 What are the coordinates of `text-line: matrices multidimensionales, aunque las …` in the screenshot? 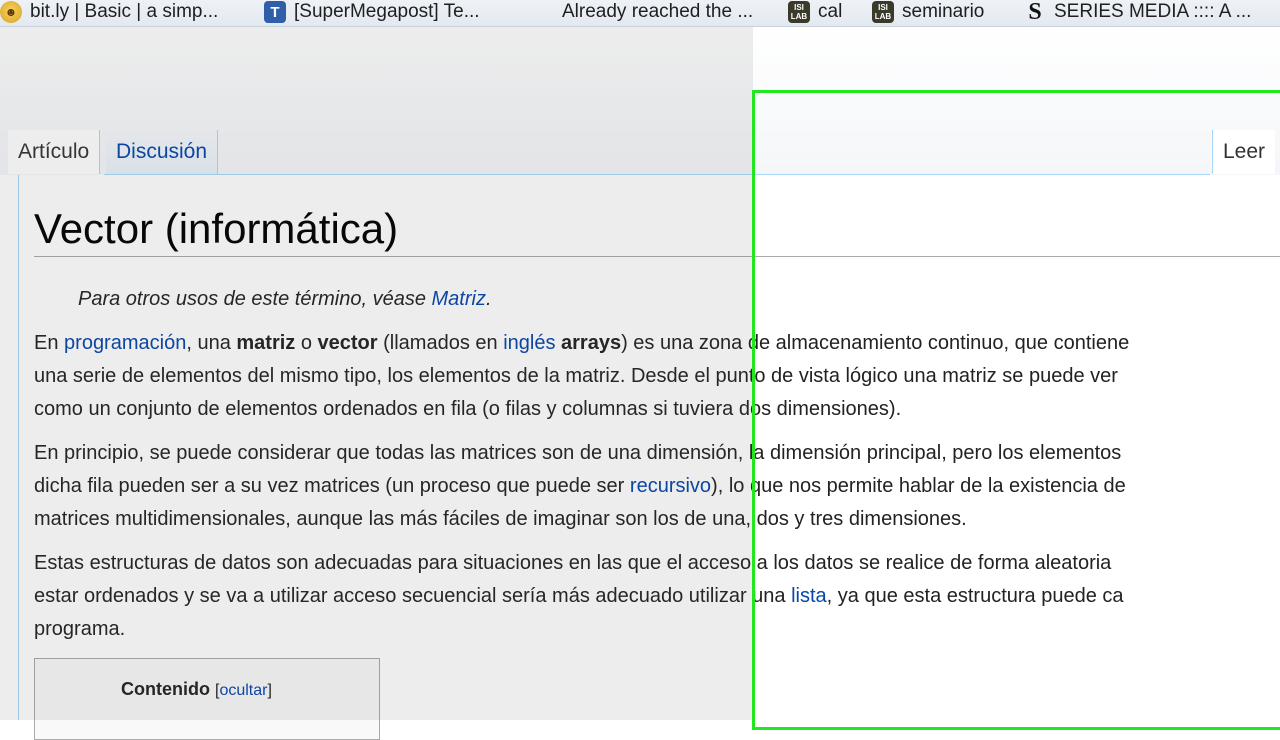 It's located at (500, 519).